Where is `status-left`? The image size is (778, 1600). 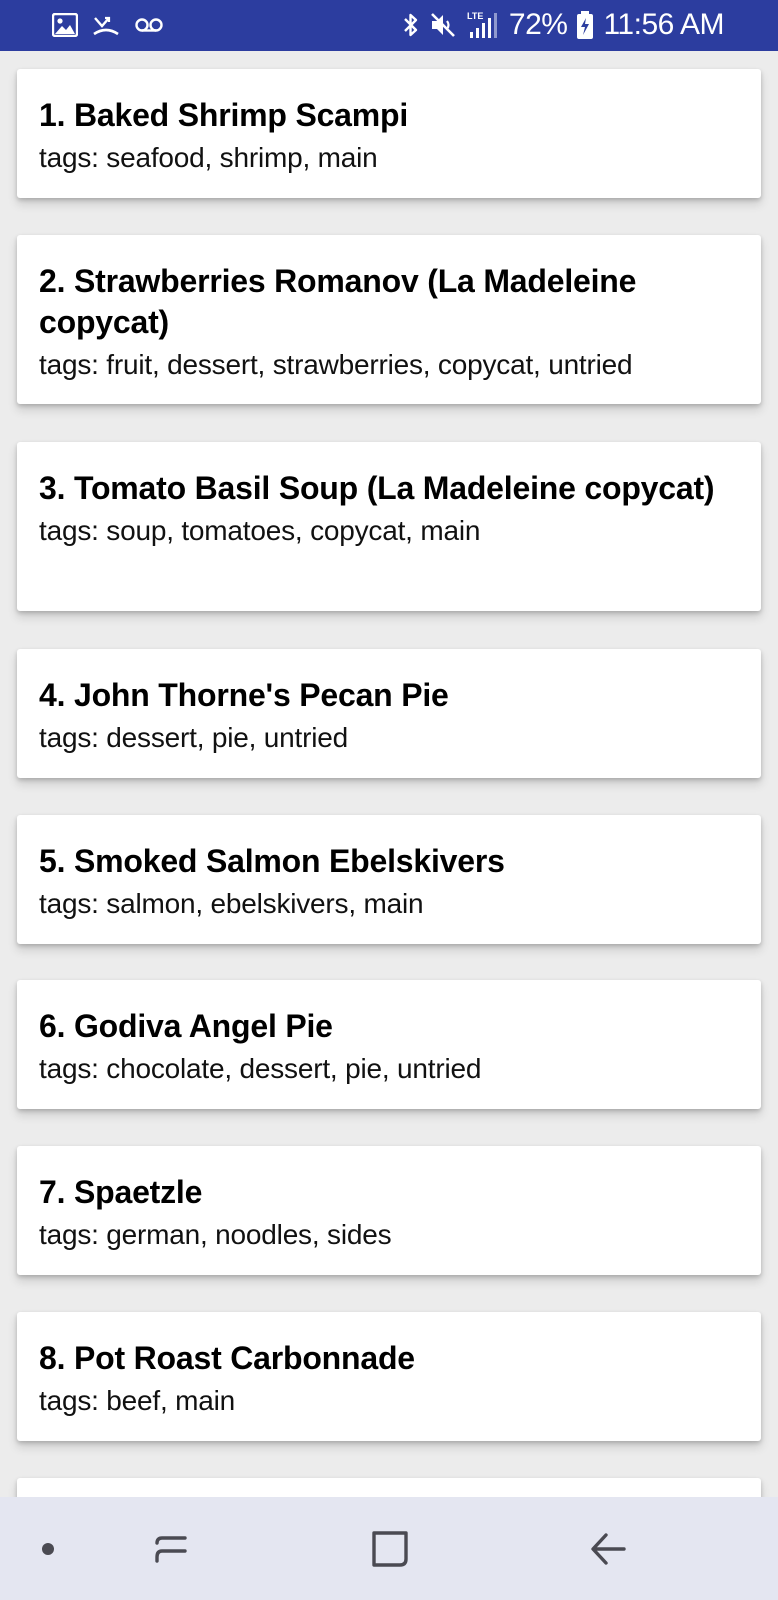
status-left is located at coordinates (108, 25).